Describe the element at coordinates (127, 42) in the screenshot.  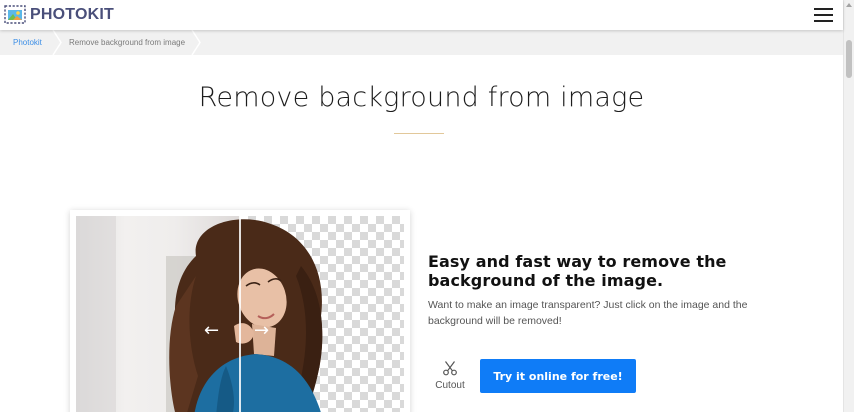
I see `breadcrumb-current-page: Remove background from image` at that location.